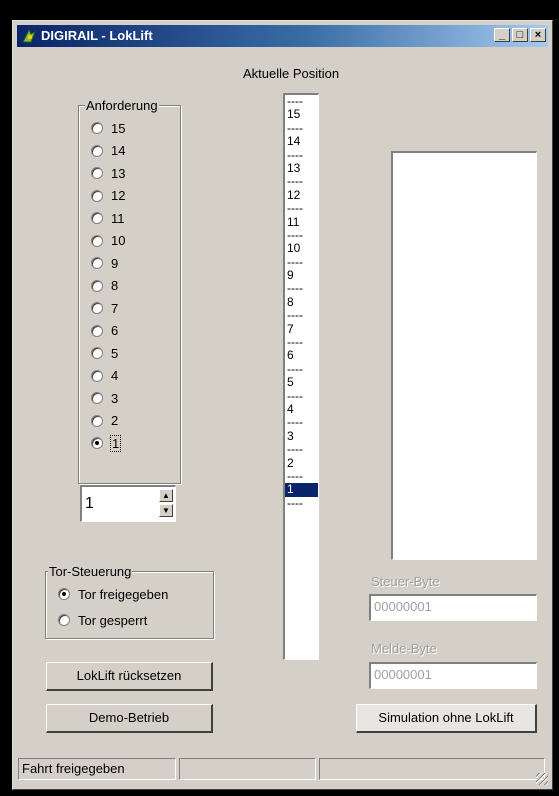 The height and width of the screenshot is (796, 559). What do you see at coordinates (502, 35) in the screenshot?
I see `minimize-button: _` at bounding box center [502, 35].